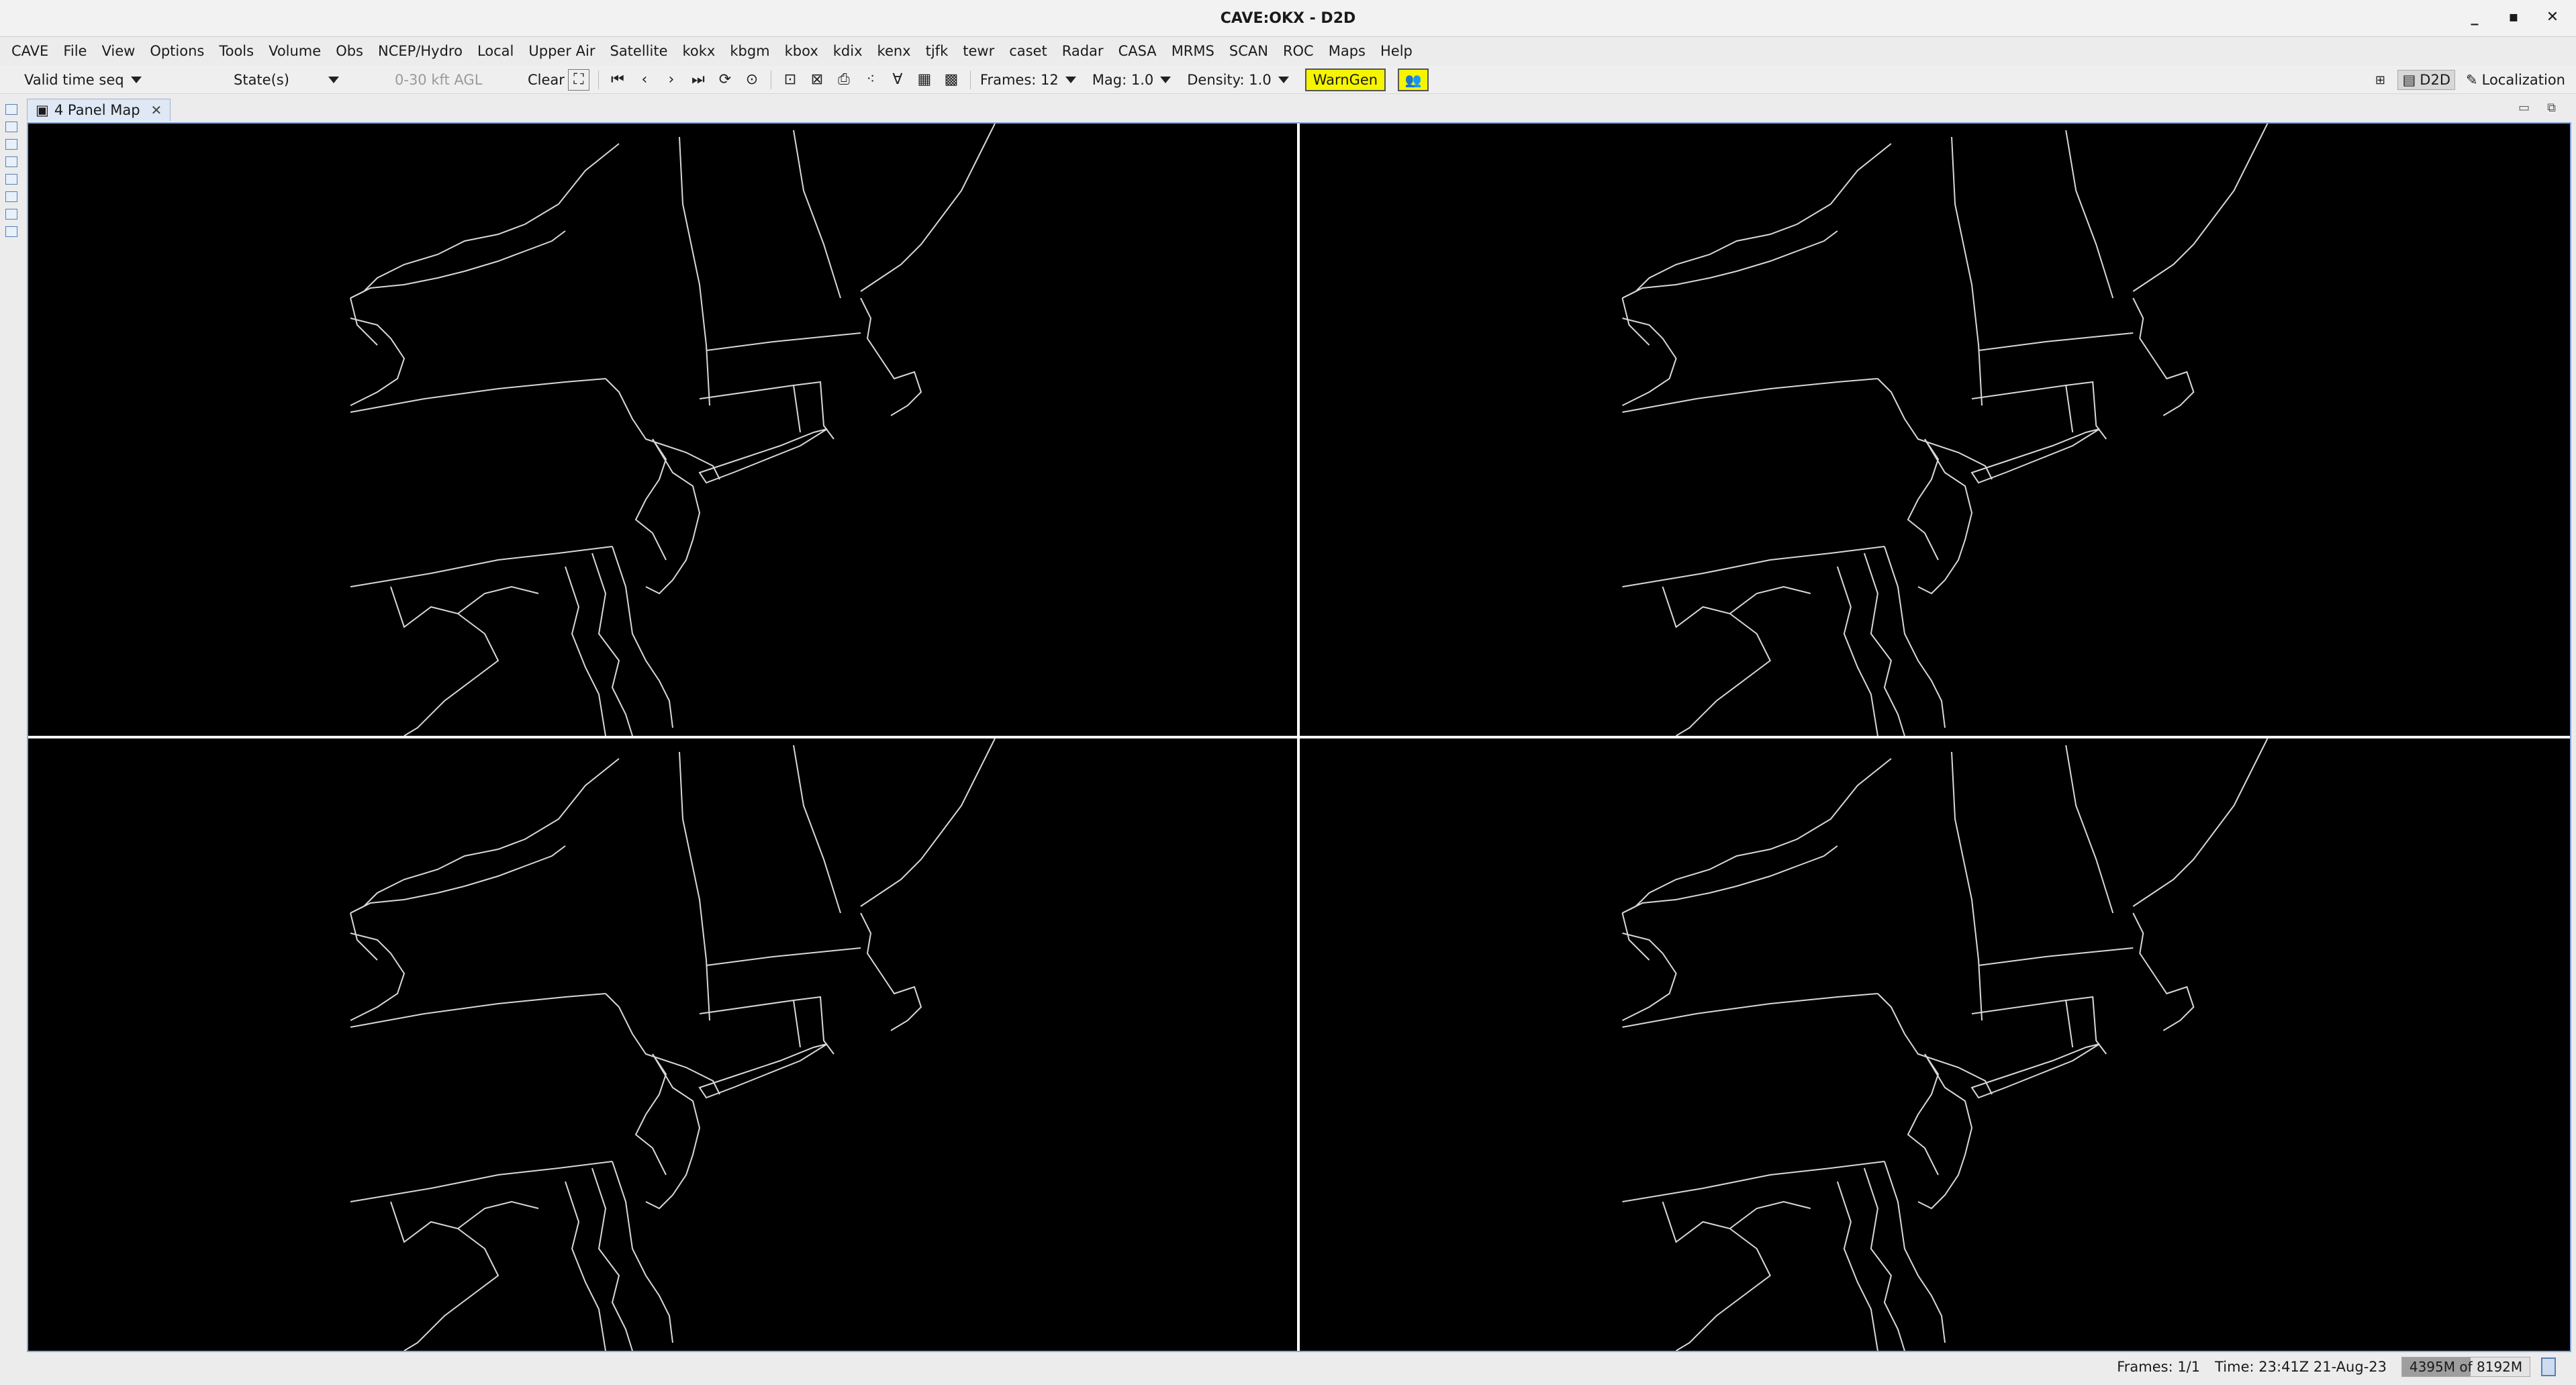  I want to click on menu-local: Local, so click(495, 51).